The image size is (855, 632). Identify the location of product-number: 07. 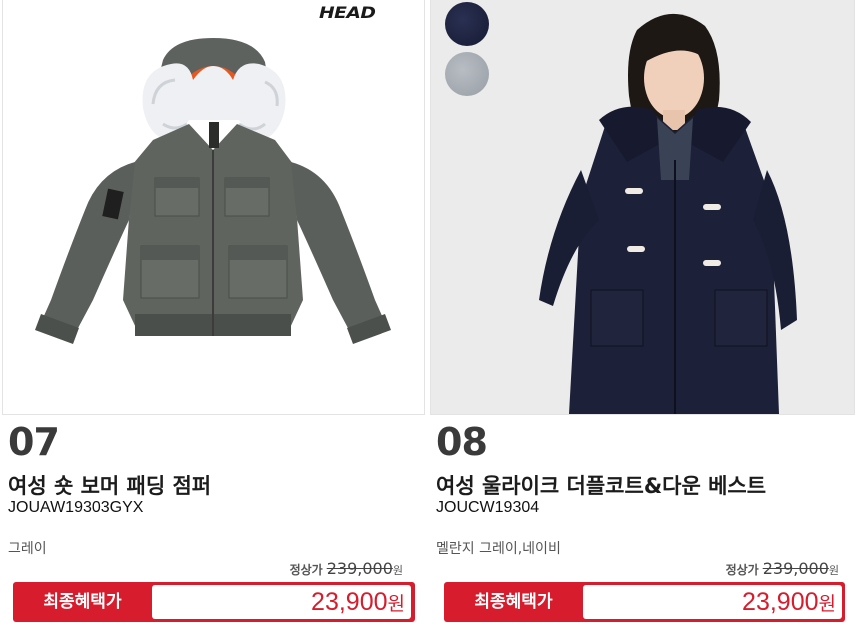
(34, 442).